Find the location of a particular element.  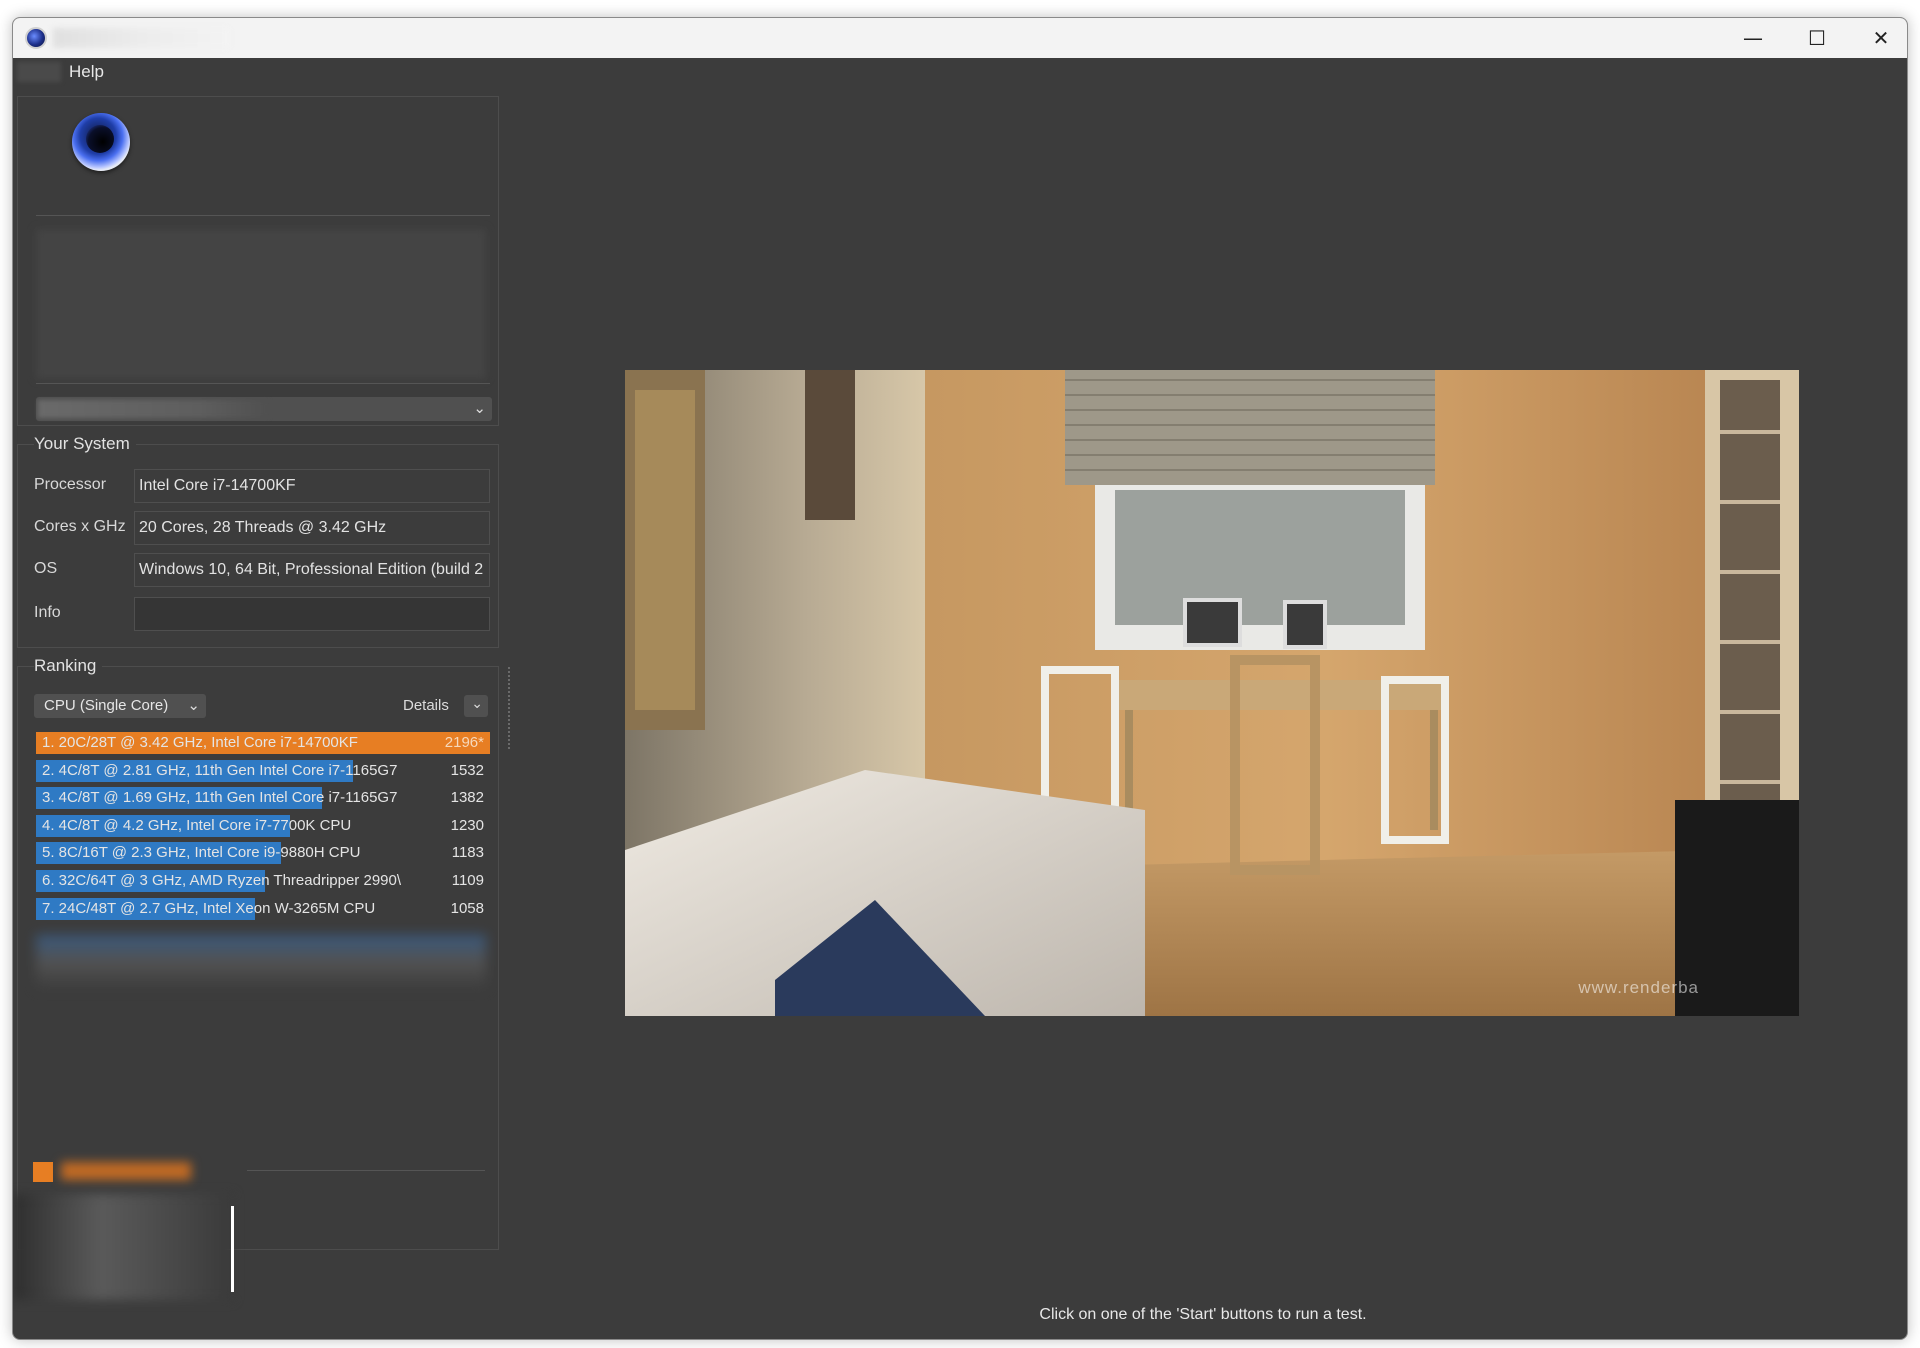

maximize-button: ☐ is located at coordinates (1817, 38).